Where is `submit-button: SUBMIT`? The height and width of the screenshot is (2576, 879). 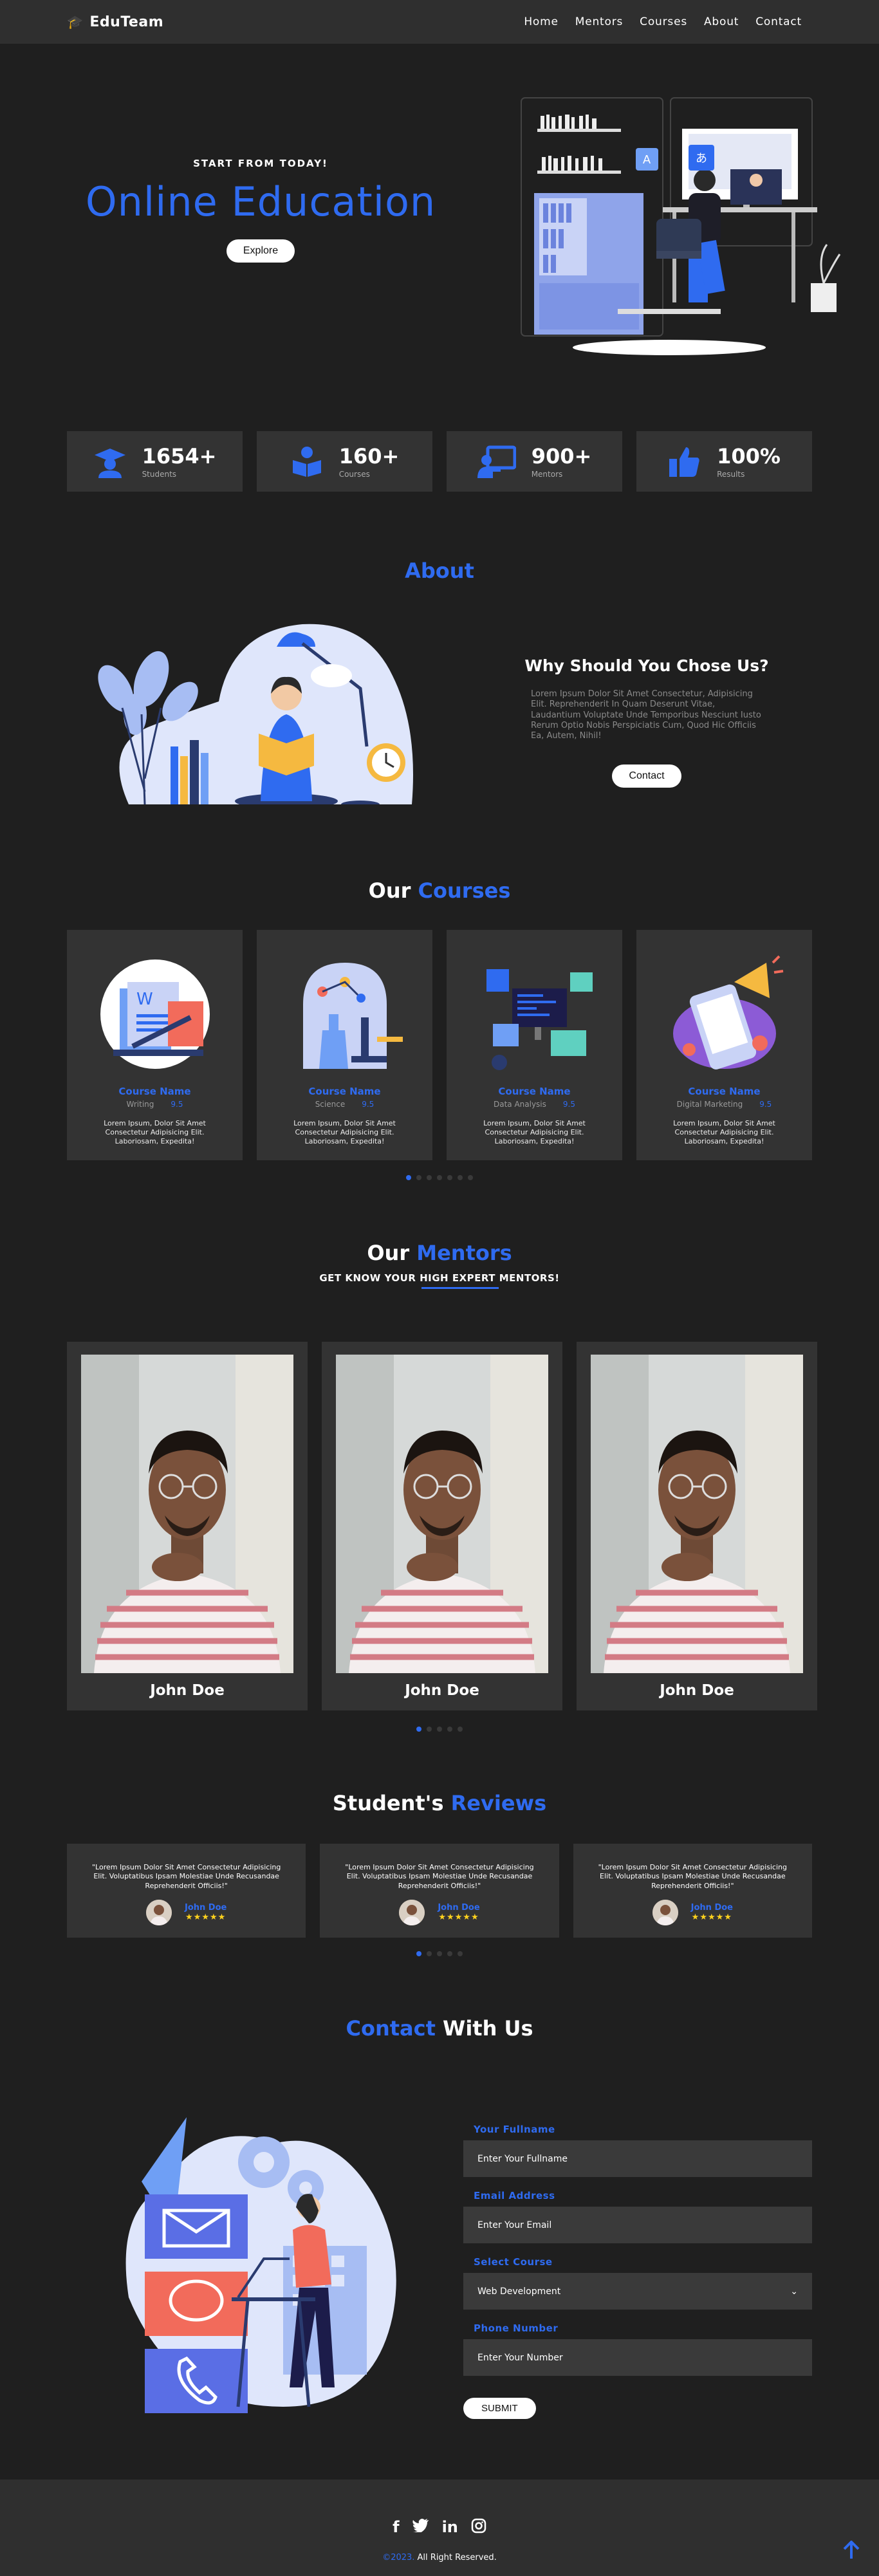 submit-button: SUBMIT is located at coordinates (499, 2408).